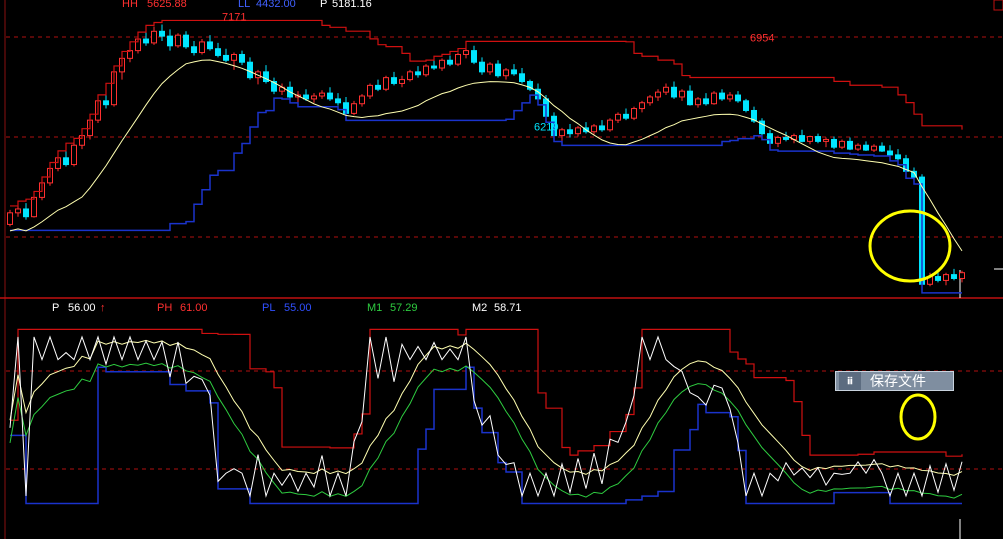  What do you see at coordinates (234, 17) in the screenshot?
I see `annotation-label-0: 7171` at bounding box center [234, 17].